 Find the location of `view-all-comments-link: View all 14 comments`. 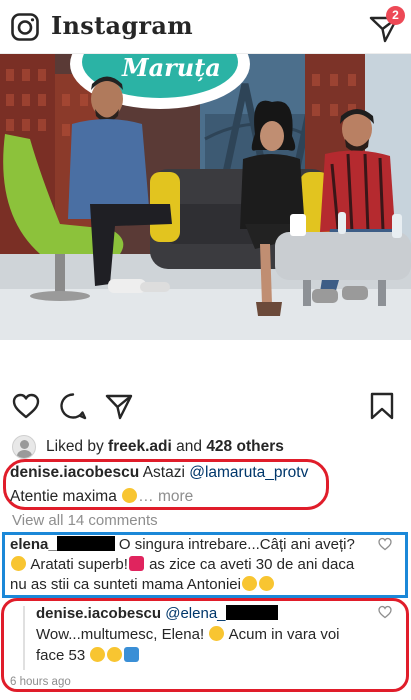

view-all-comments-link: View all 14 comments is located at coordinates (85, 520).